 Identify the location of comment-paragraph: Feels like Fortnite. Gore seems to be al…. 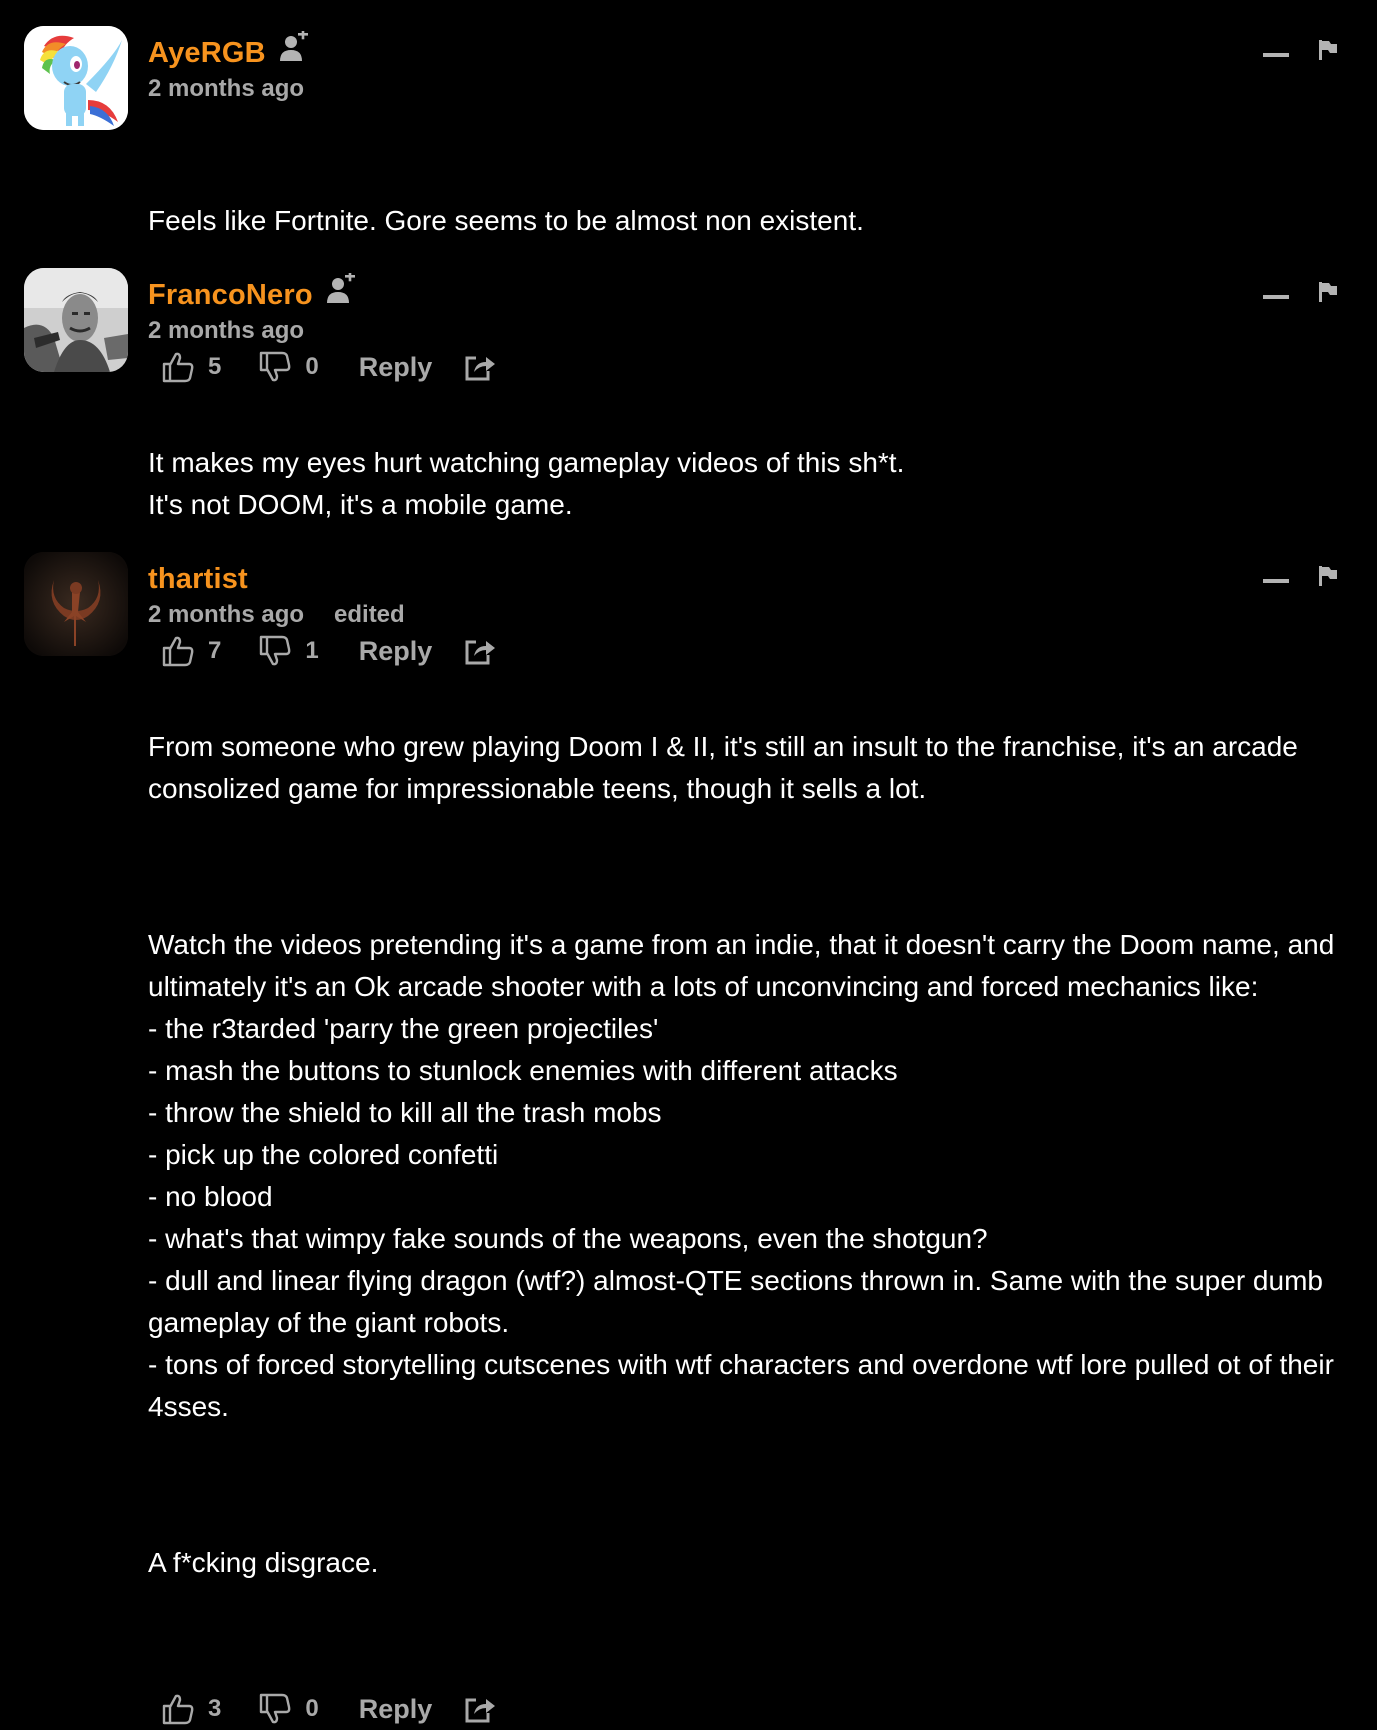
(506, 220).